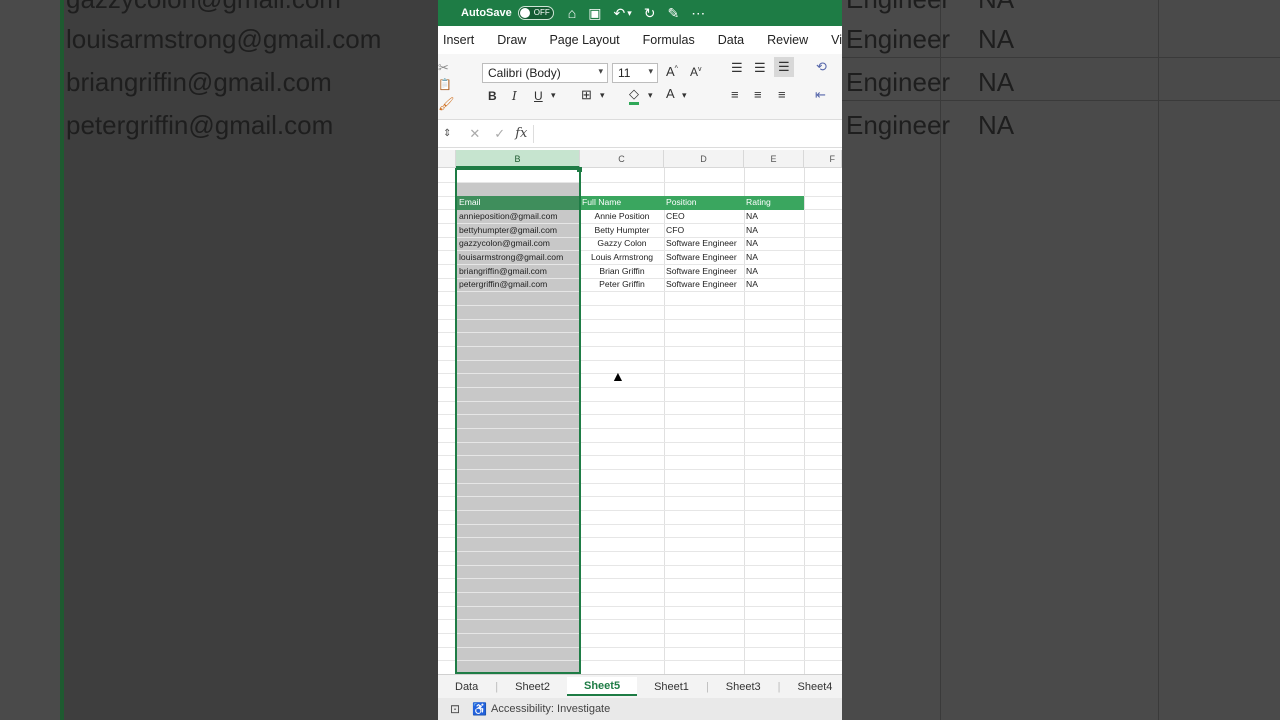 This screenshot has height=720, width=1280. What do you see at coordinates (594, 13) in the screenshot?
I see `save-icon: ▣` at bounding box center [594, 13].